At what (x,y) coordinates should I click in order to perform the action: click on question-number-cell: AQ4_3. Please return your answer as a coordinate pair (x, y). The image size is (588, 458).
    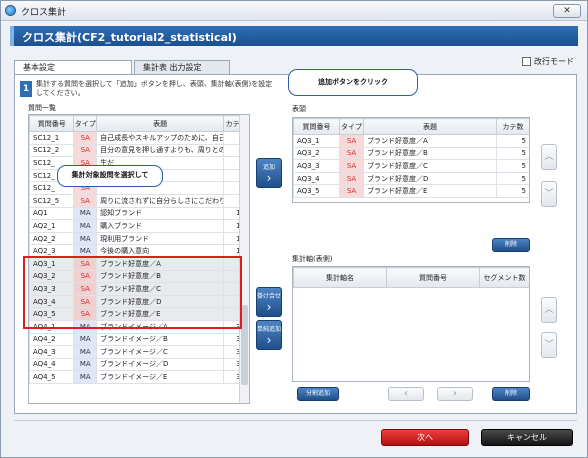
    Looking at the image, I should click on (52, 352).